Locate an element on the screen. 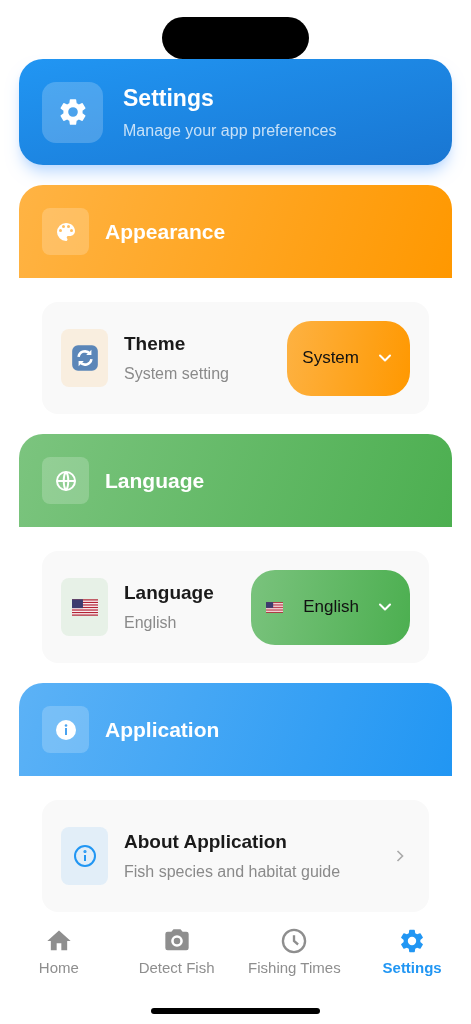 The height and width of the screenshot is (1024, 471). dropdown-button: System is located at coordinates (348, 358).